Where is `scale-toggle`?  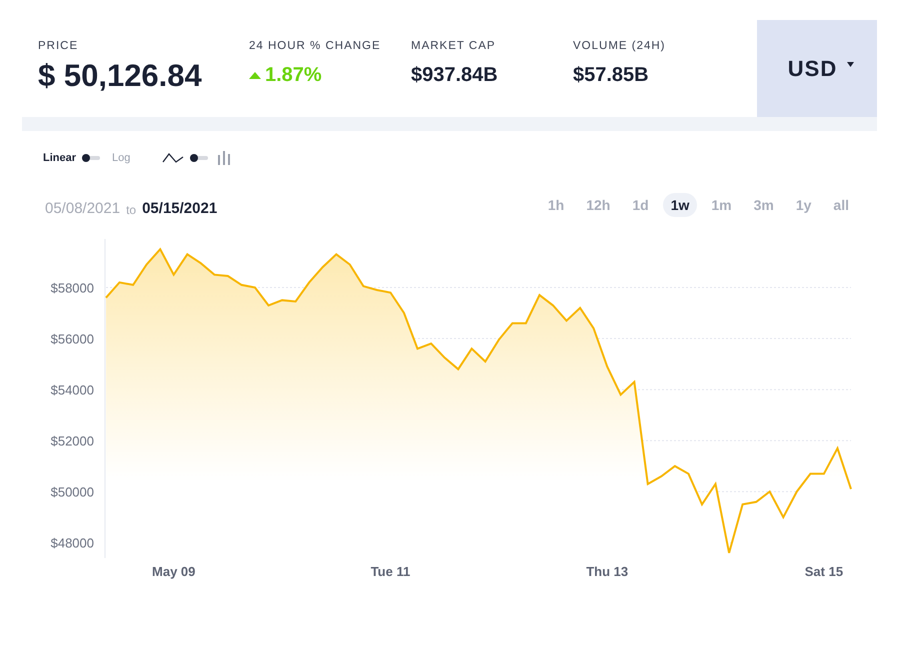
scale-toggle is located at coordinates (91, 158).